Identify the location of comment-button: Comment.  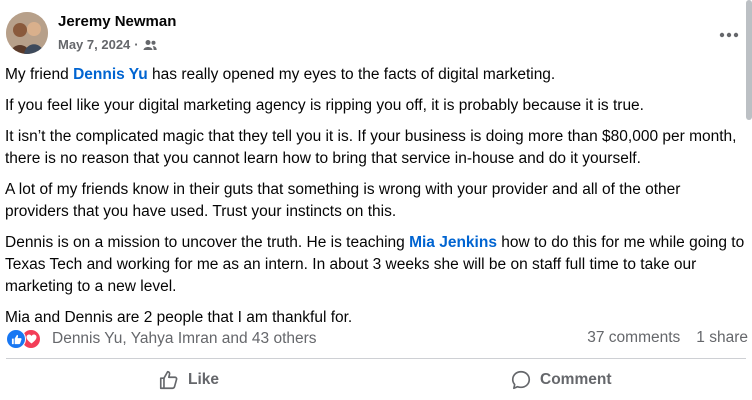
(560, 380).